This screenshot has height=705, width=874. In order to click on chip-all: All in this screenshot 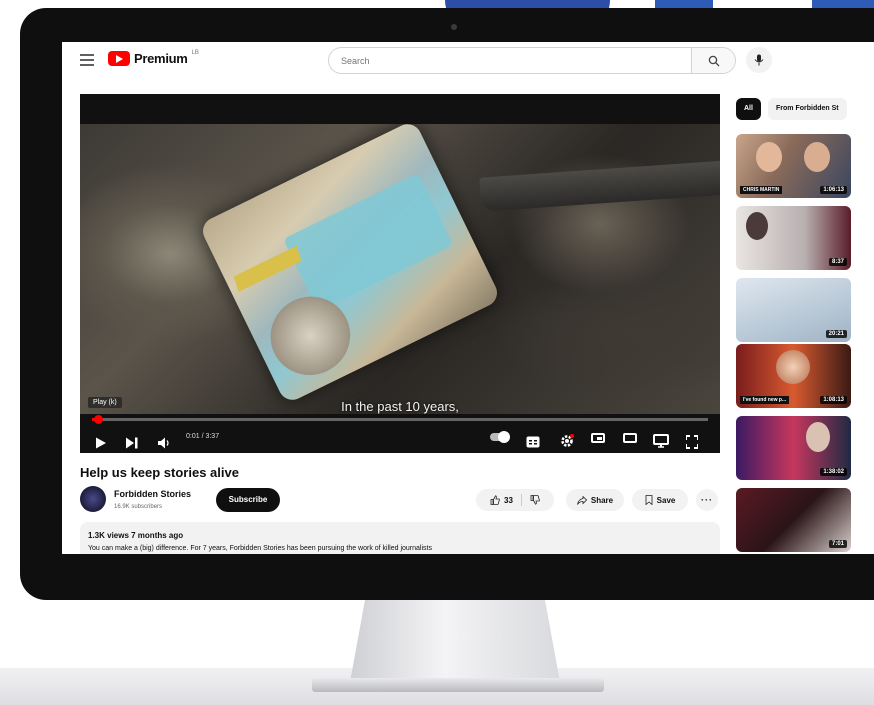, I will do `click(748, 109)`.